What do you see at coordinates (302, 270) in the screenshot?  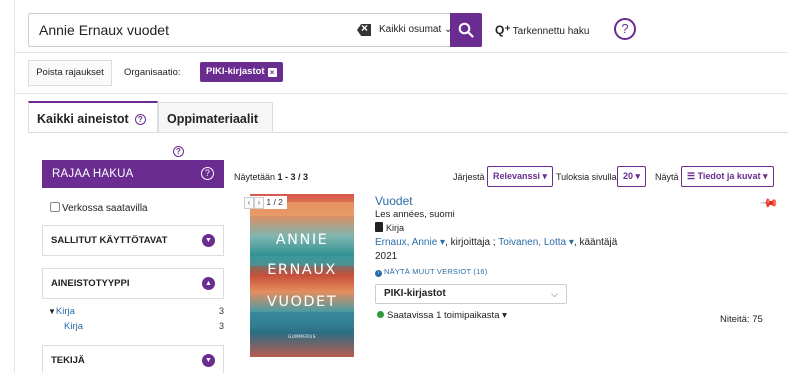 I see `cover-author-last: ERNAUX` at bounding box center [302, 270].